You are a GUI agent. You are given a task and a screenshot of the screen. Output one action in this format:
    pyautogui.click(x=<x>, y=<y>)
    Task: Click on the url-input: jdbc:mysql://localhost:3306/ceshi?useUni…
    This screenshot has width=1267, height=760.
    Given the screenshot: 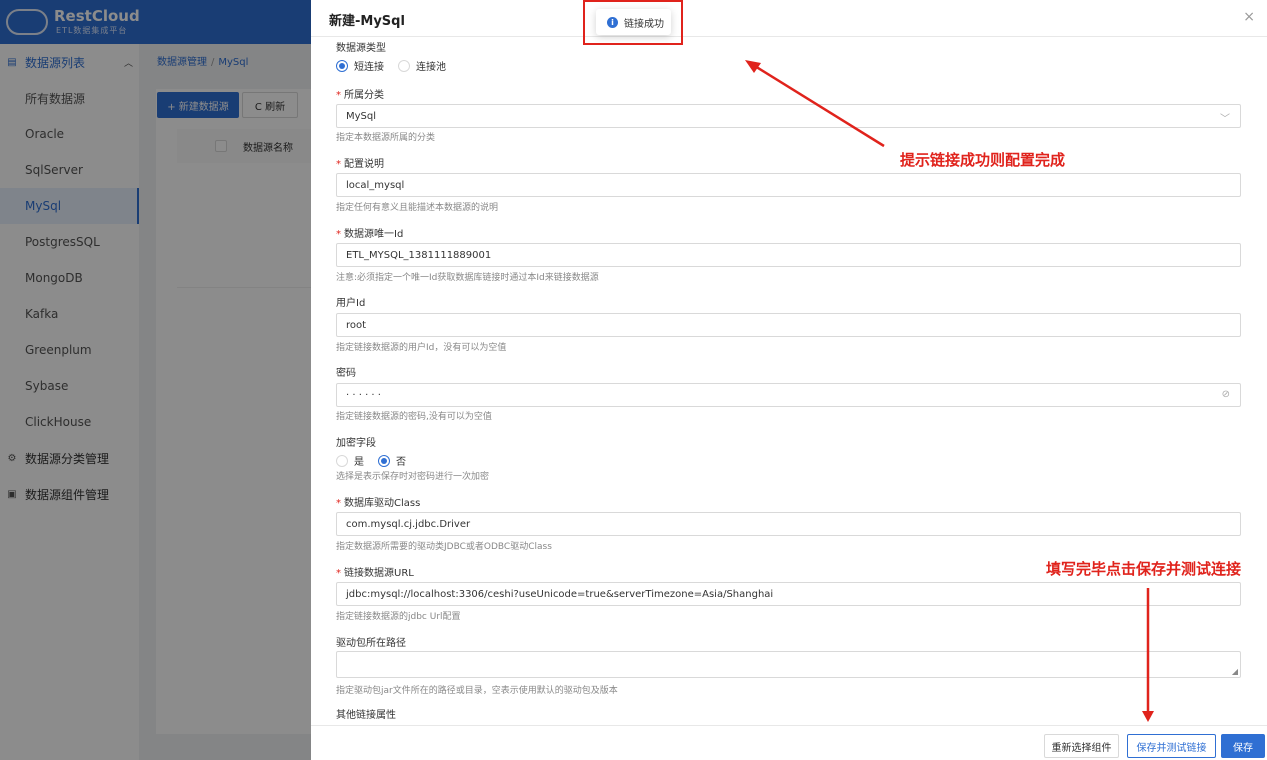 What is the action you would take?
    pyautogui.click(x=788, y=594)
    